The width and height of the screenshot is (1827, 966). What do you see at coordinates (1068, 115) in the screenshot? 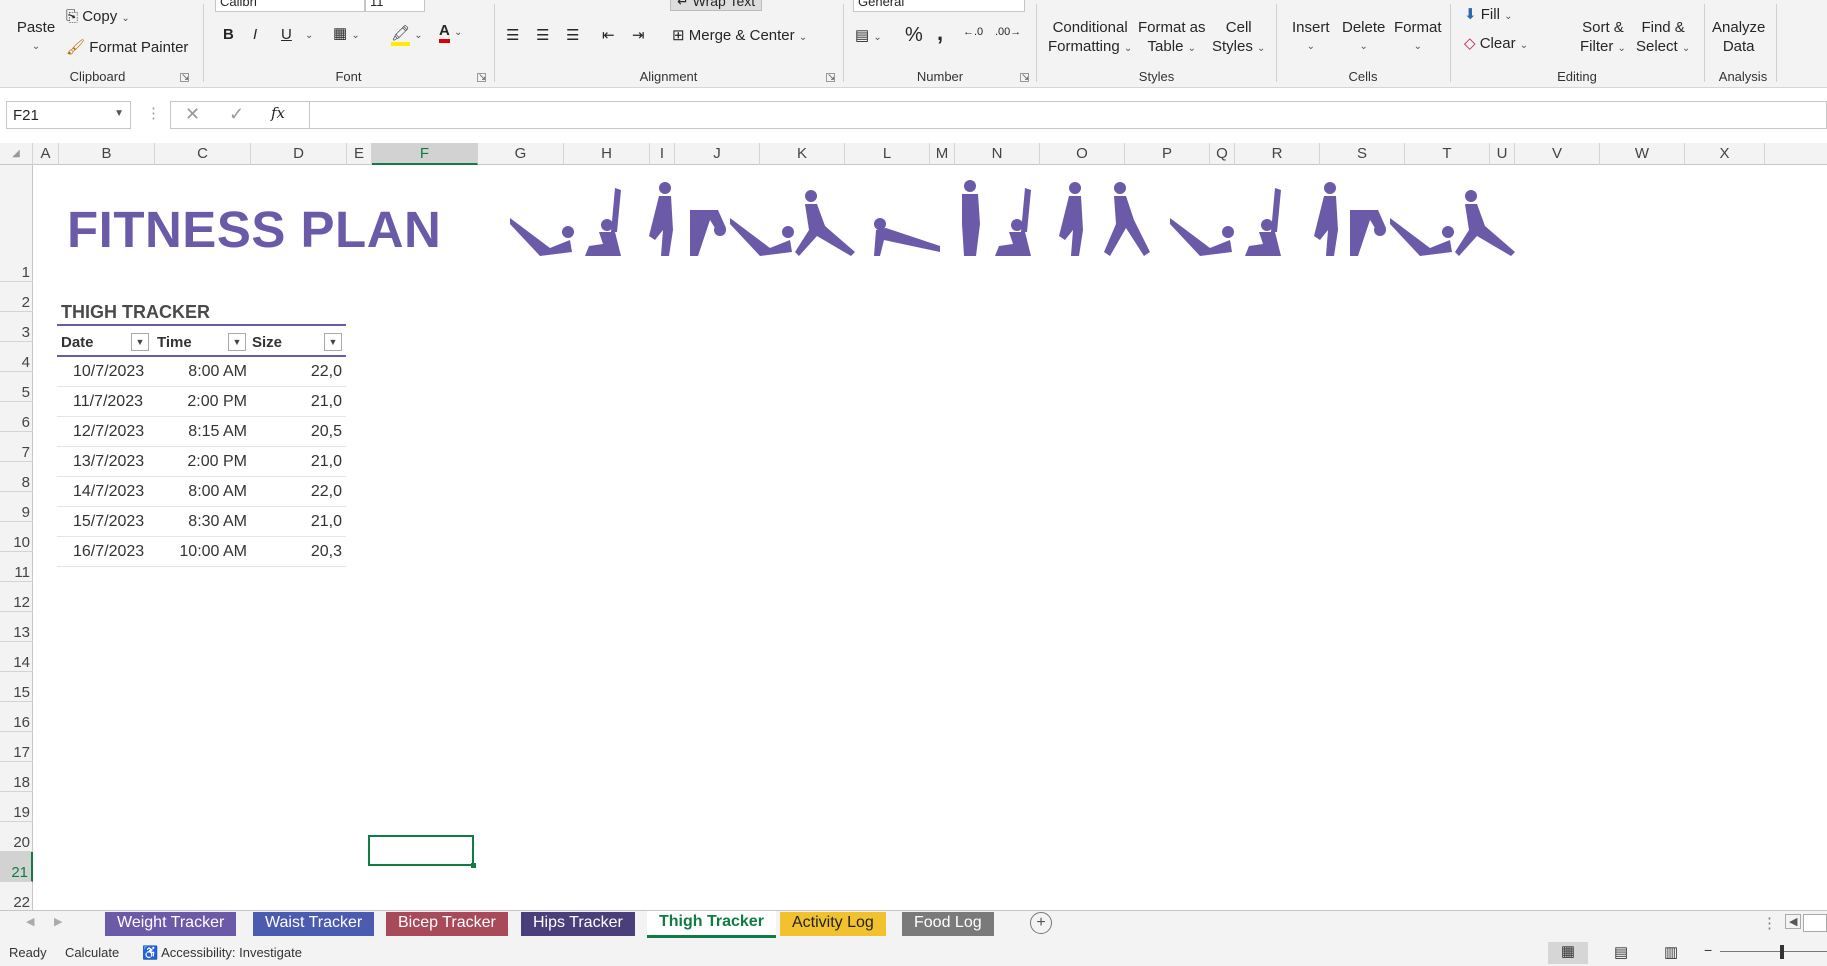
I see `formula-input` at bounding box center [1068, 115].